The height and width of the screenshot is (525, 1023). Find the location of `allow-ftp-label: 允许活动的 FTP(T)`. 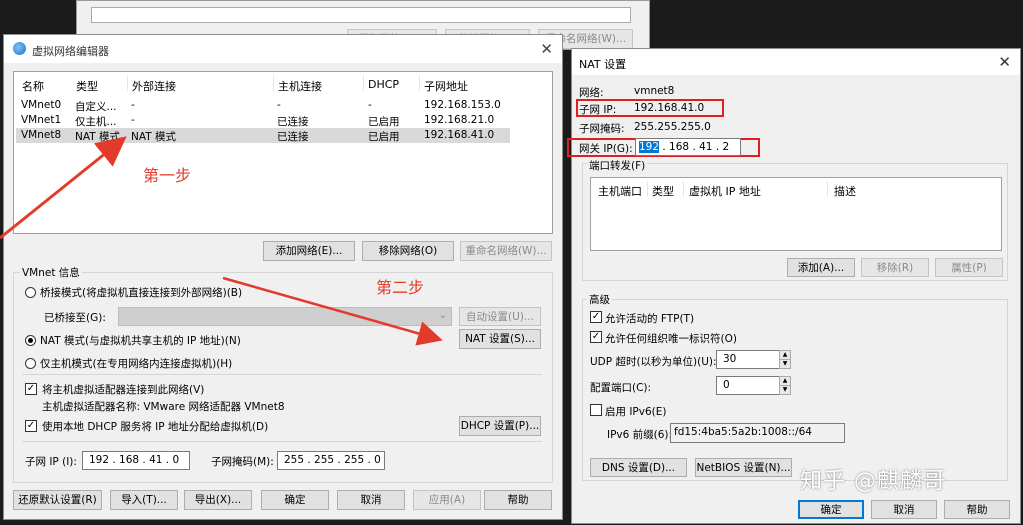

allow-ftp-label: 允许活动的 FTP(T) is located at coordinates (649, 318).